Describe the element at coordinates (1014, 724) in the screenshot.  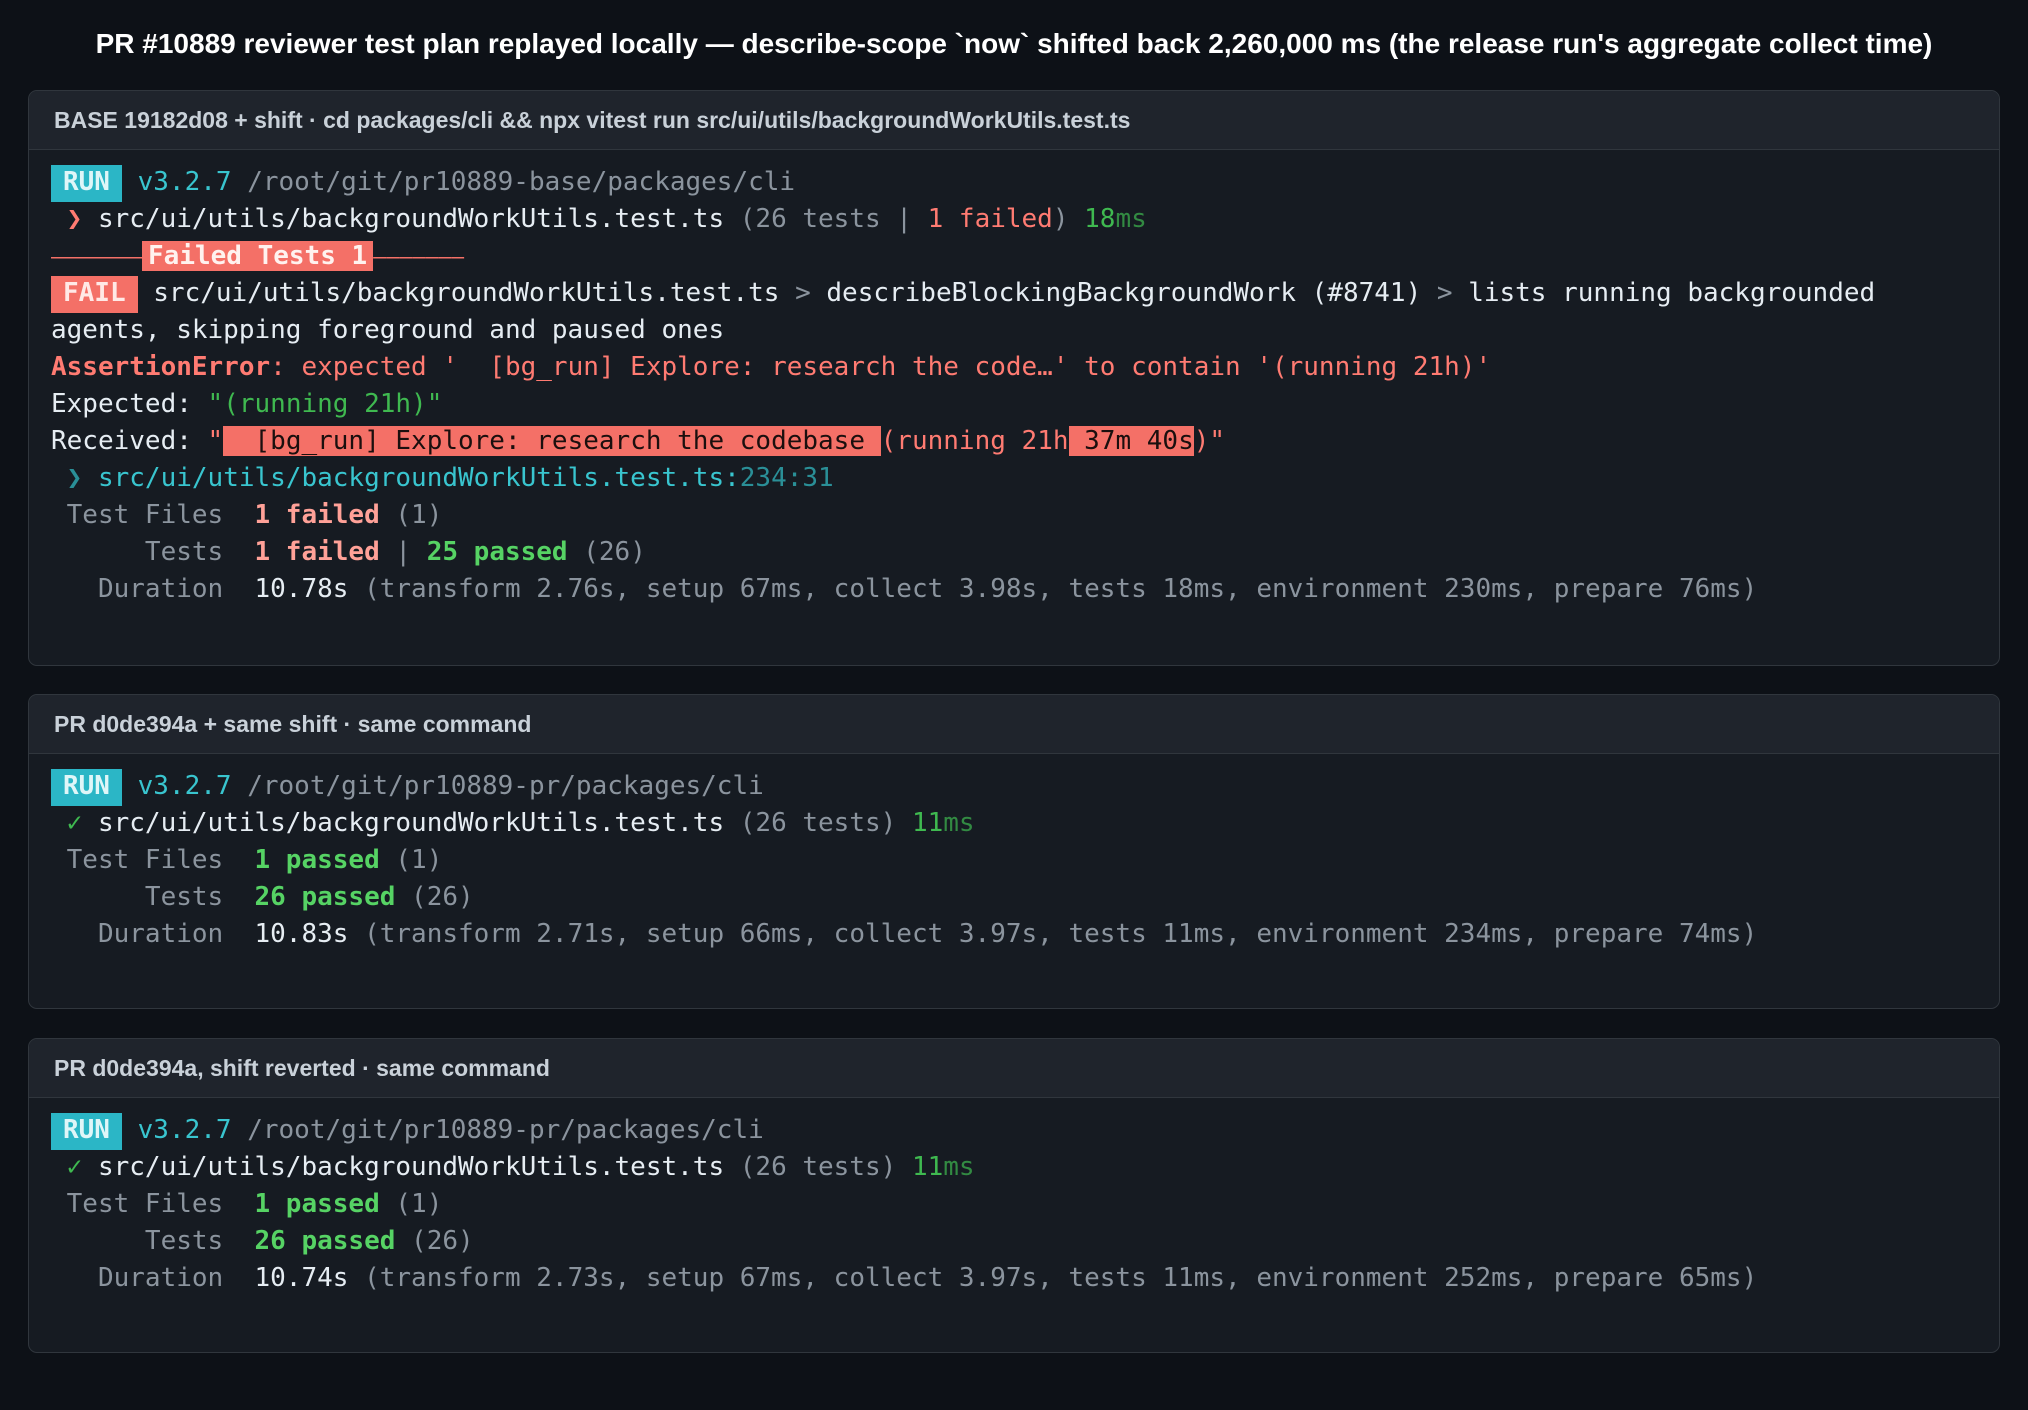
I see `panel-header: PR d0de394a + same shift · same command` at that location.